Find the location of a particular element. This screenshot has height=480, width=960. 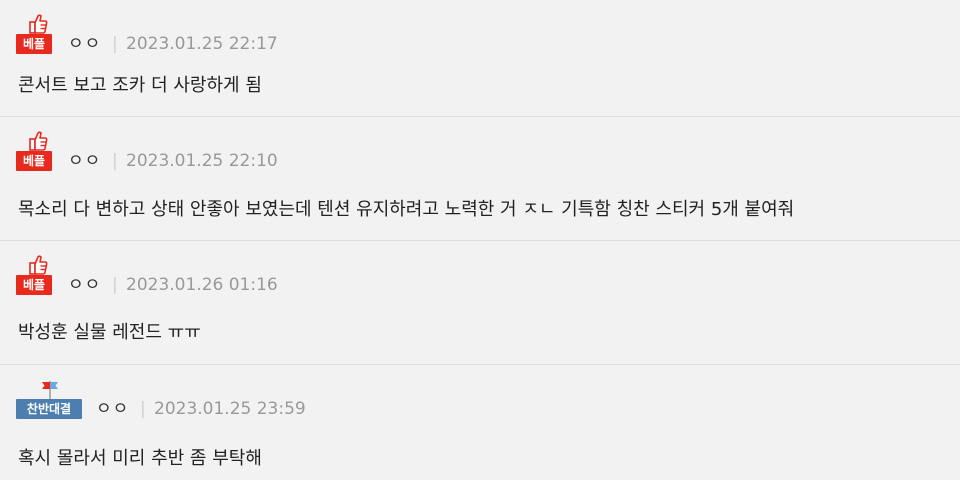

comment-meta: 베플 ㅇㅇ | 2023.01.25 22:17 is located at coordinates (466, 34).